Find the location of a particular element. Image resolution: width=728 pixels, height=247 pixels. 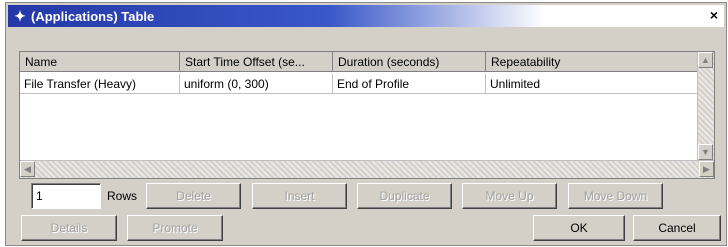

cell-name: File Transfer (Heavy) is located at coordinates (100, 83).